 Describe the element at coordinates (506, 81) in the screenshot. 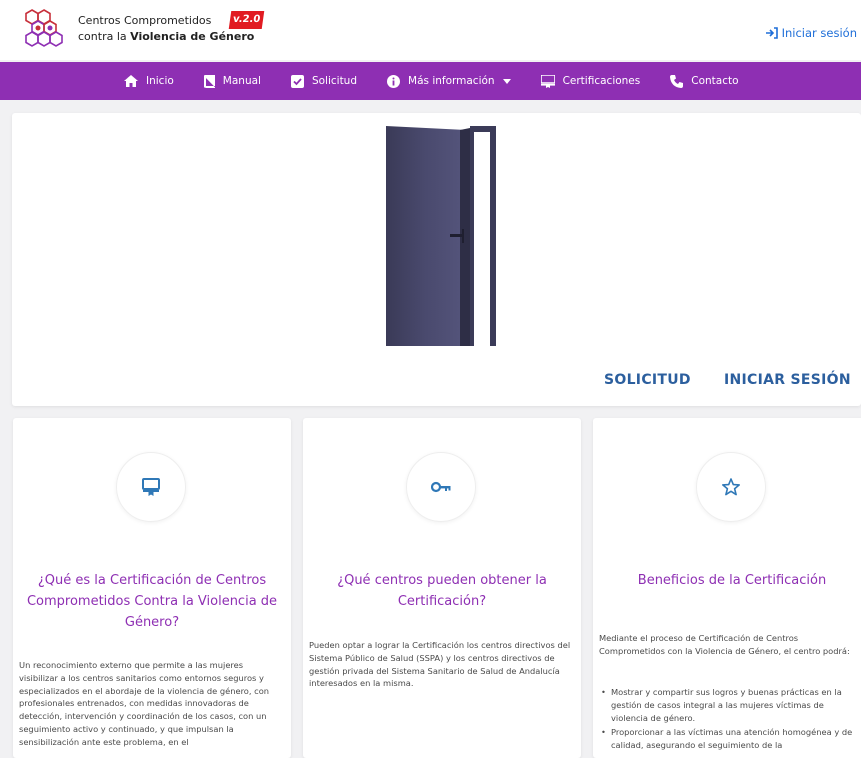

I see `chevron-down-icon` at that location.